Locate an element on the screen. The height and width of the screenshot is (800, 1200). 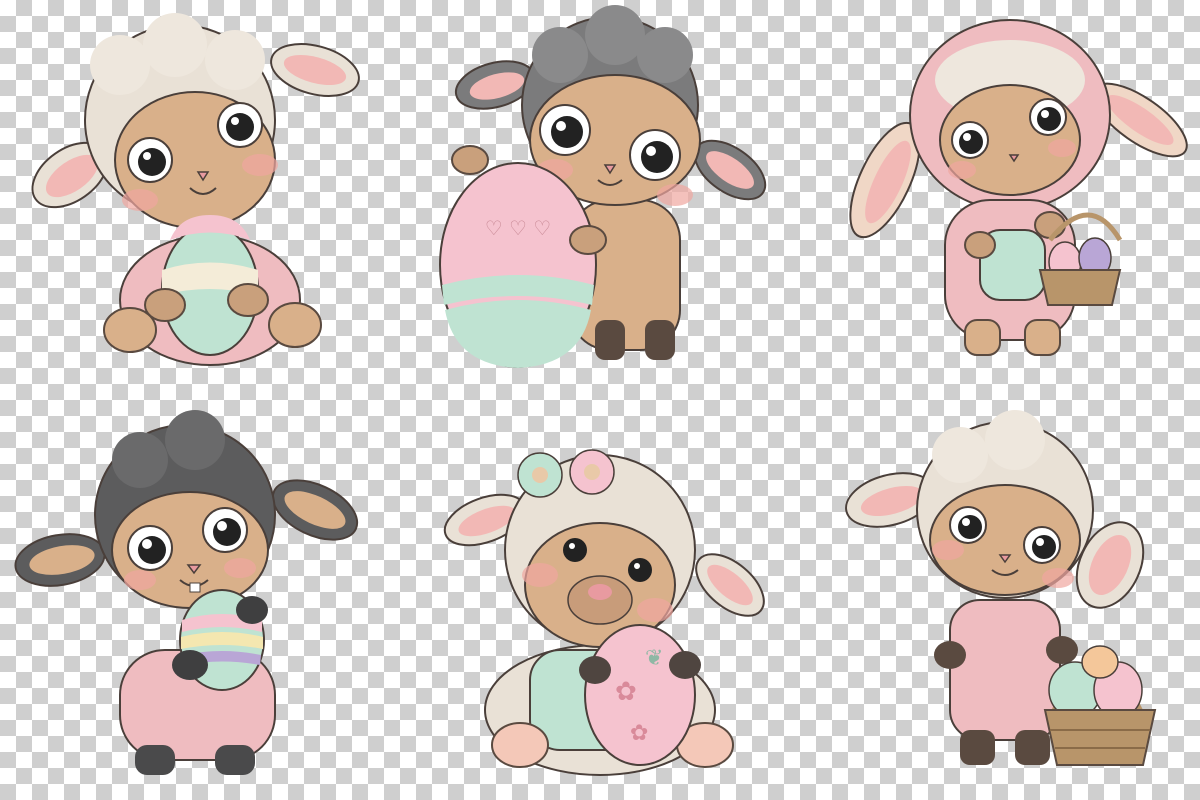
lamb-1-drawing is located at coordinates (195, 189).